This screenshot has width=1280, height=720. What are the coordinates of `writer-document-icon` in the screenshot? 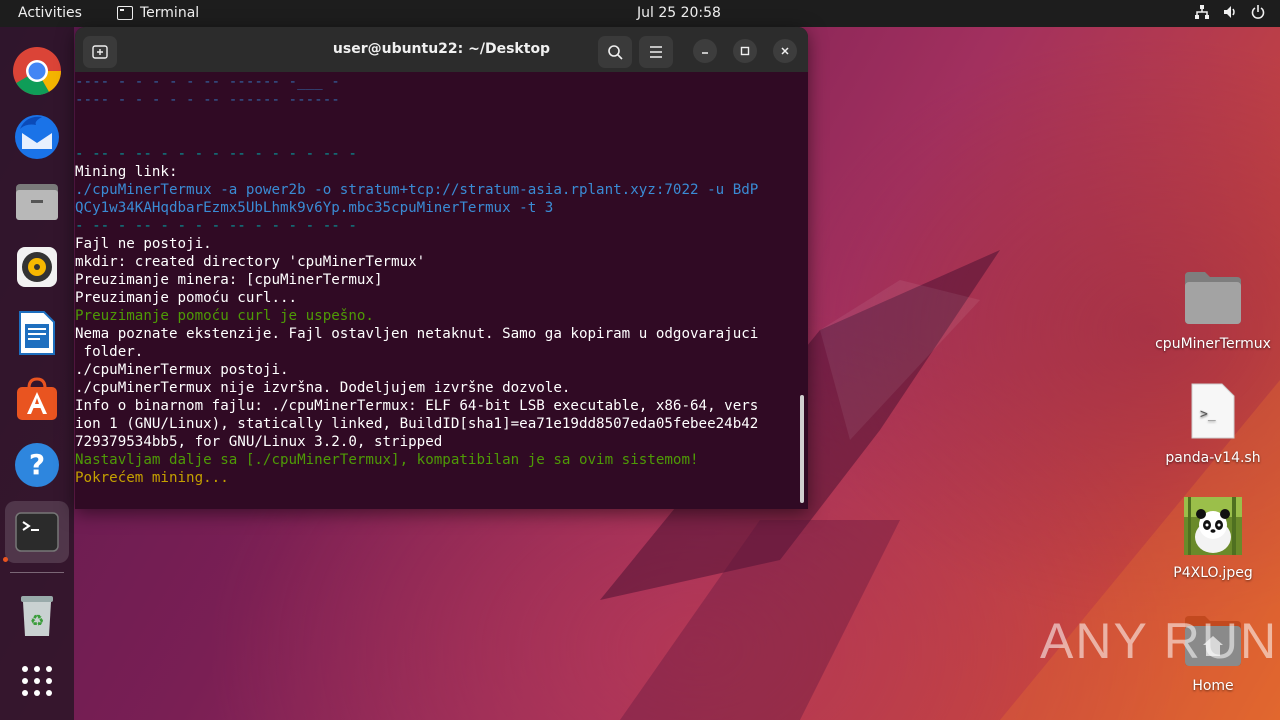 It's located at (37, 333).